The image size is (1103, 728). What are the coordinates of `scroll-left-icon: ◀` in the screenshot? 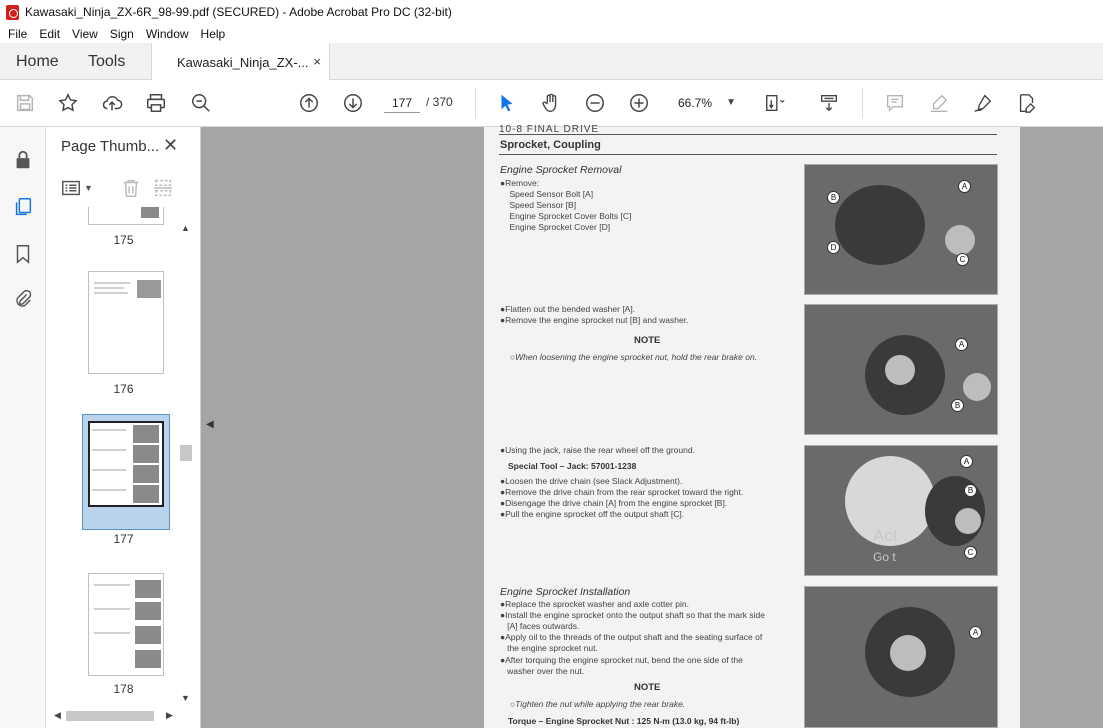 It's located at (57, 715).